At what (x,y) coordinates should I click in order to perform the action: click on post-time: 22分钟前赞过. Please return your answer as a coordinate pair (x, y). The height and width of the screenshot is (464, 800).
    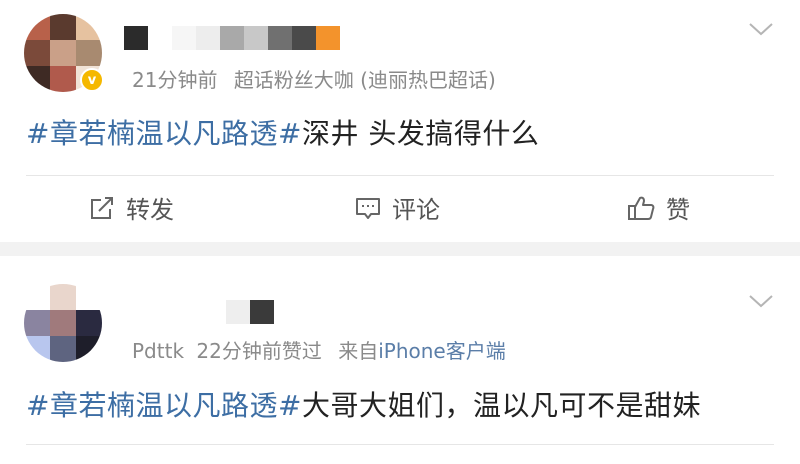
    Looking at the image, I should click on (259, 351).